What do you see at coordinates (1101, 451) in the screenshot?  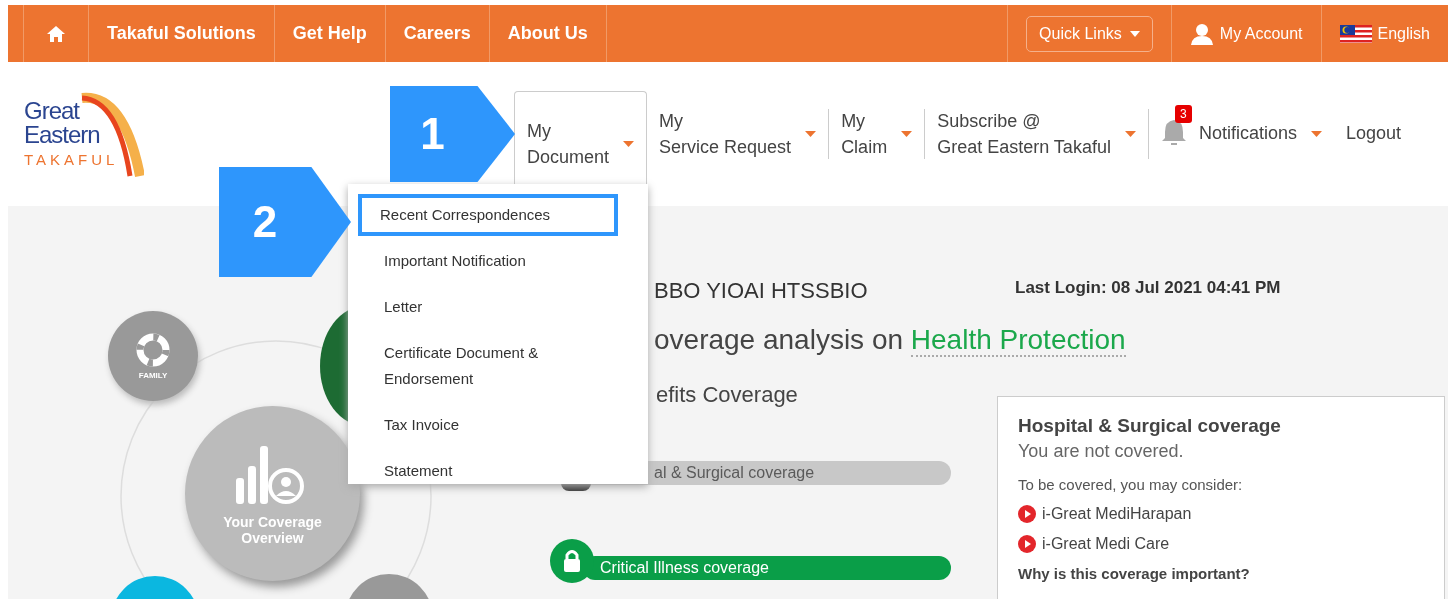 I see `coverage-status: You are not covered.` at bounding box center [1101, 451].